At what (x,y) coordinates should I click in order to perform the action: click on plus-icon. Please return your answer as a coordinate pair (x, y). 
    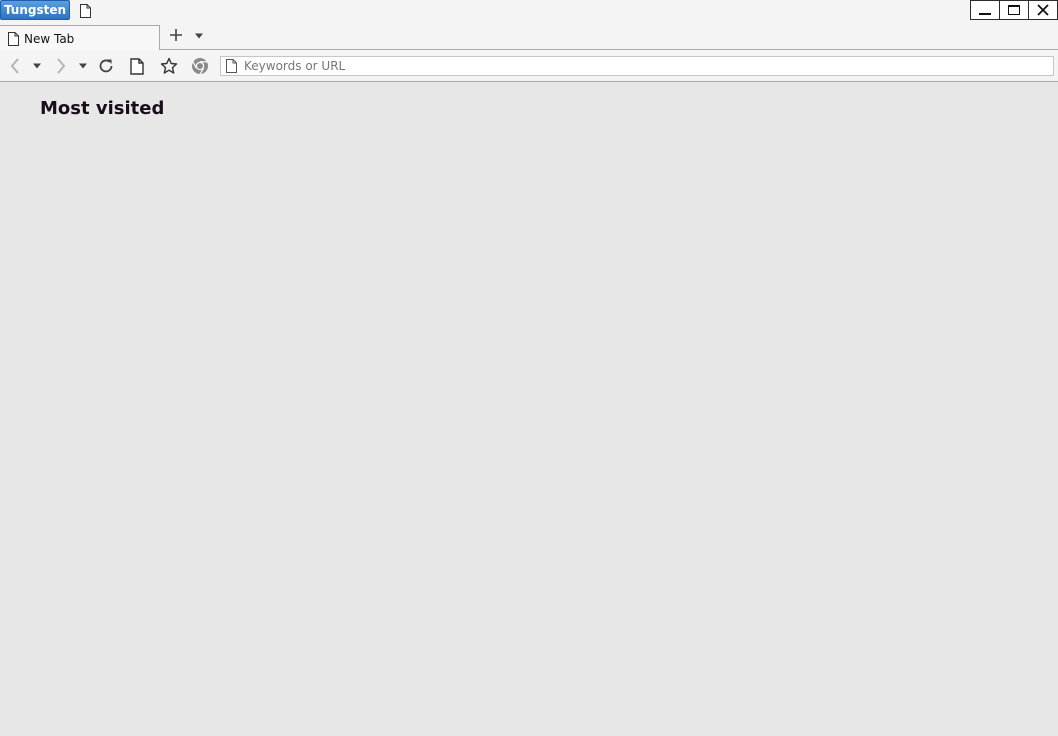
    Looking at the image, I should click on (176, 35).